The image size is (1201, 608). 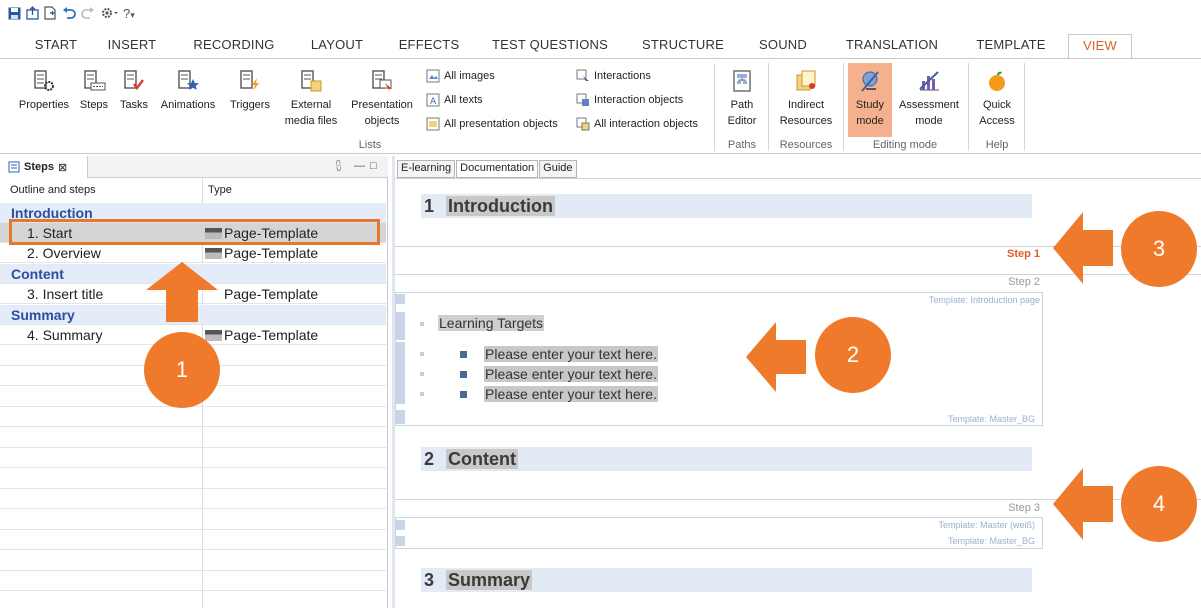 What do you see at coordinates (429, 580) in the screenshot?
I see `chapter-number: 3` at bounding box center [429, 580].